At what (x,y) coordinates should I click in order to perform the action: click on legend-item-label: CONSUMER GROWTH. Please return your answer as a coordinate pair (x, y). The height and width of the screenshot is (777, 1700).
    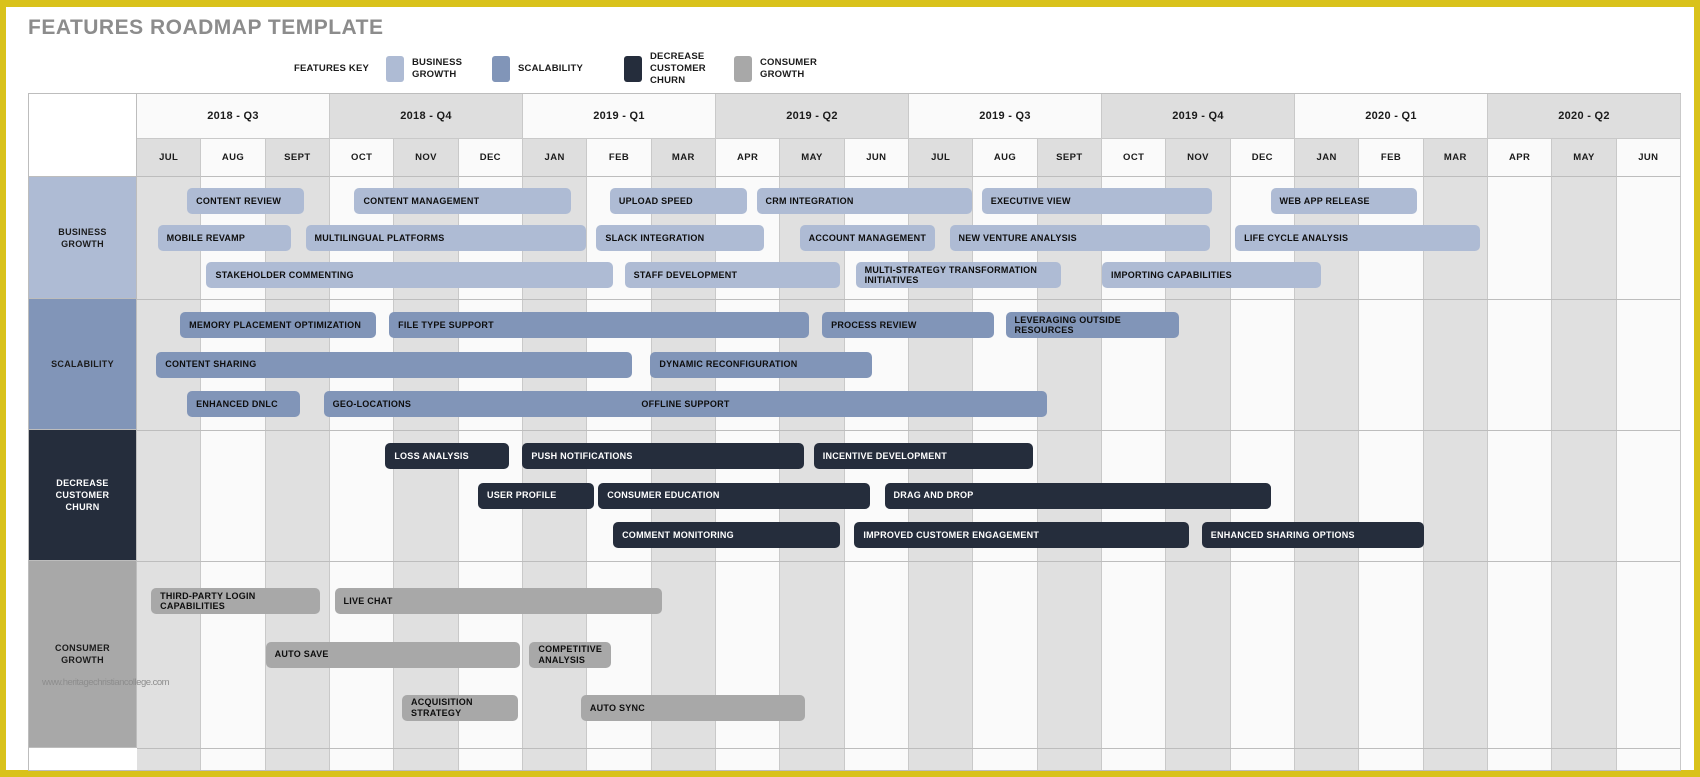
    Looking at the image, I should click on (789, 68).